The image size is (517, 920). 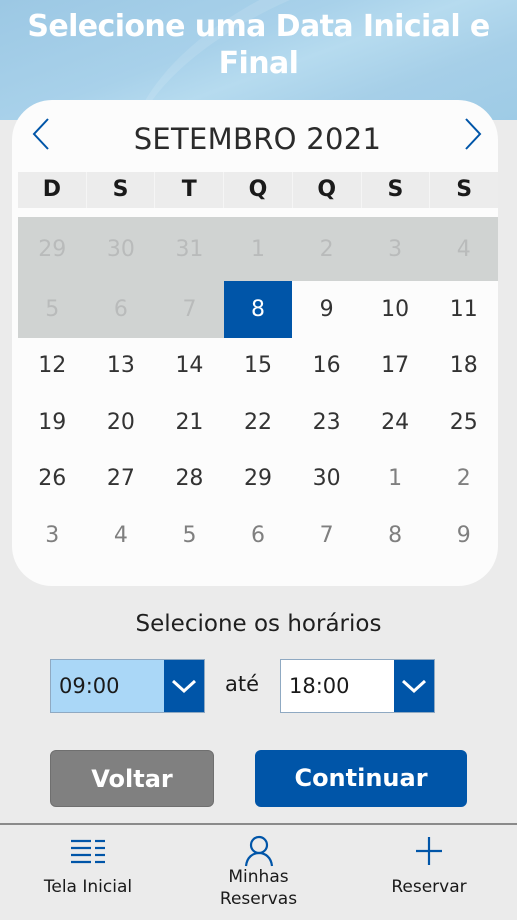 I want to click on calendar-week: 19 20 21 22 23 24 25, so click(x=258, y=422).